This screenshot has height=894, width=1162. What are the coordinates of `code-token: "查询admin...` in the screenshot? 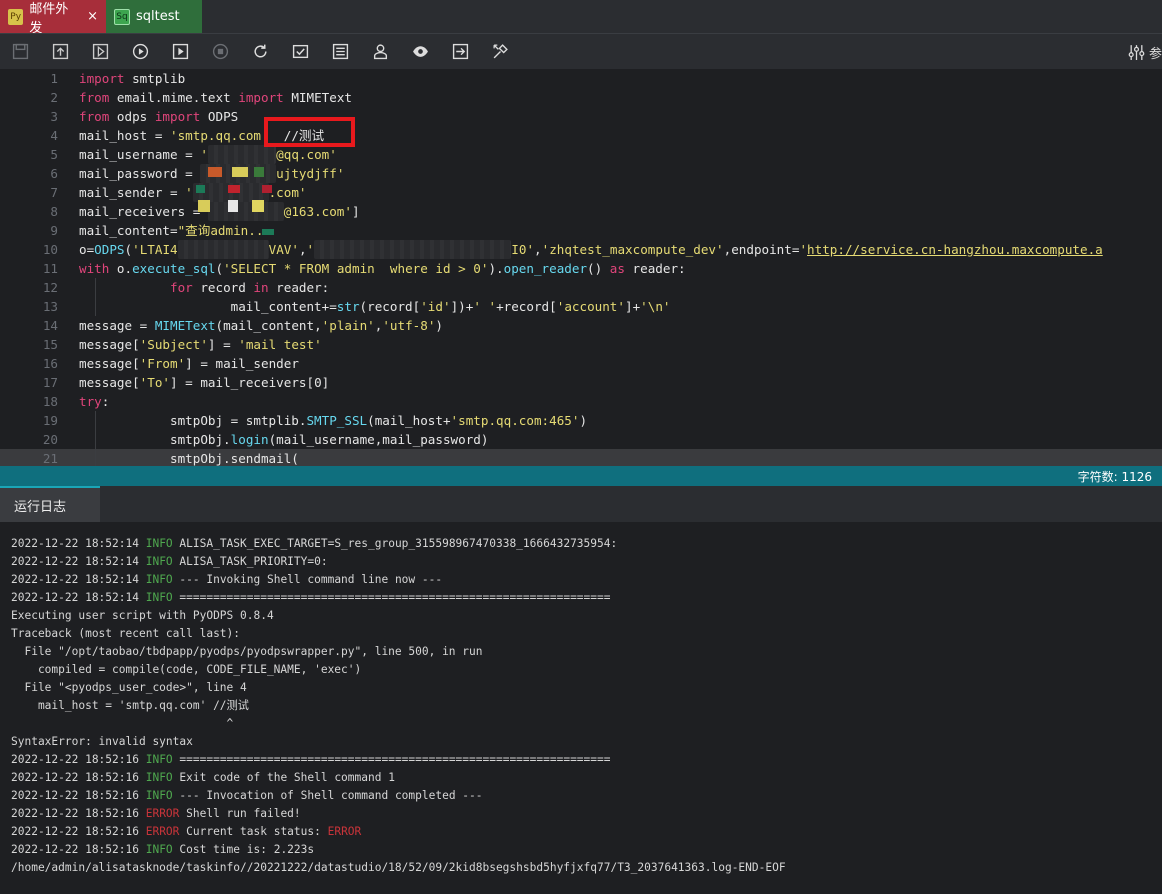 It's located at (224, 230).